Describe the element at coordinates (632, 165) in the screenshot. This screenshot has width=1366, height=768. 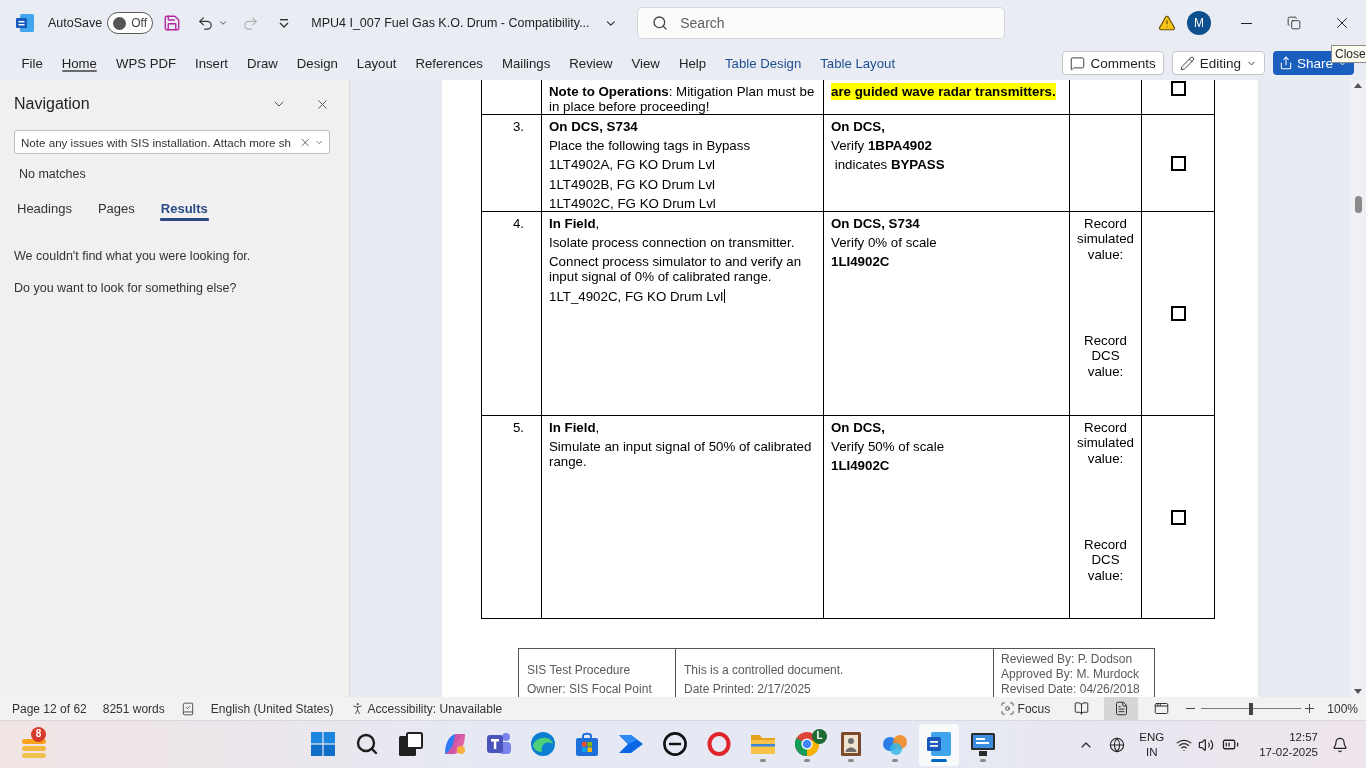
I see `instruction-text: 1LT4902A, FG KO Drum Lvl` at that location.